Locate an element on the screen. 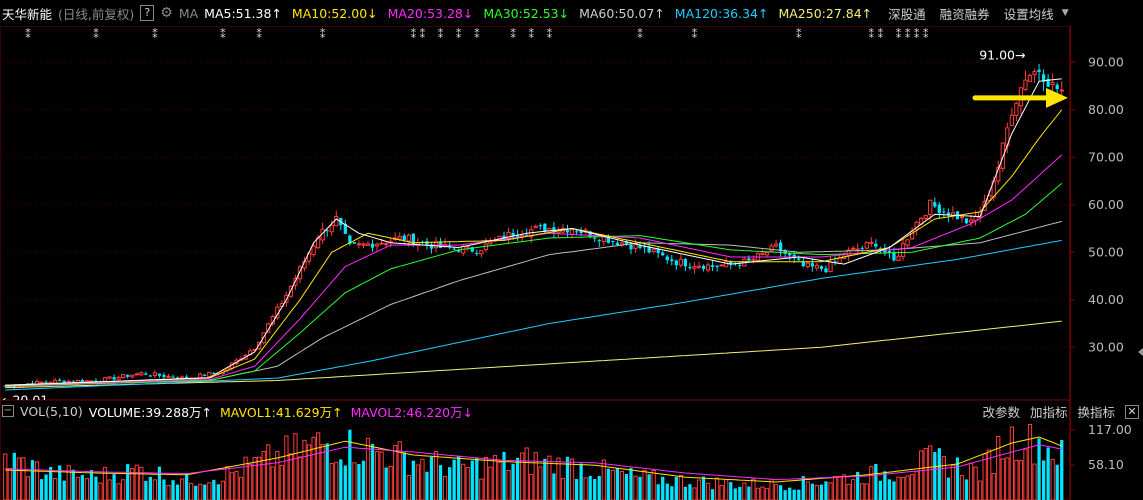  stock-name: 天华新能 is located at coordinates (27, 13).